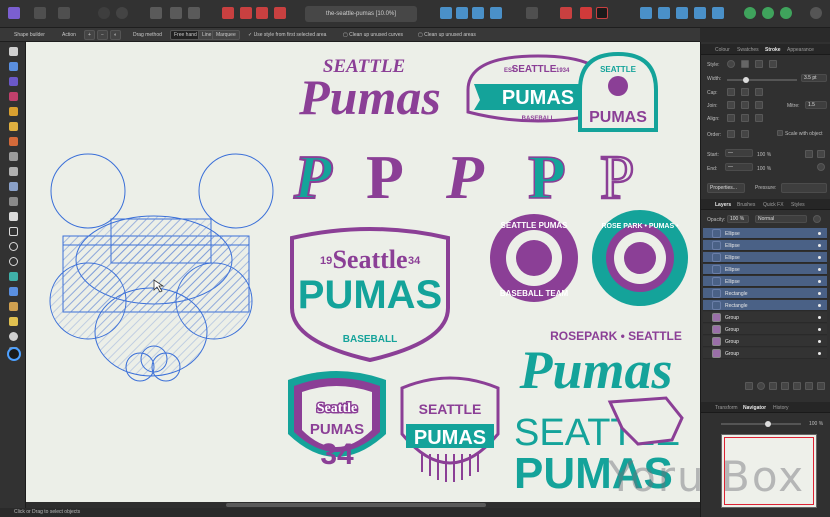 This screenshot has width=830, height=517. I want to click on eyedropper-tool-icon, so click(13, 306).